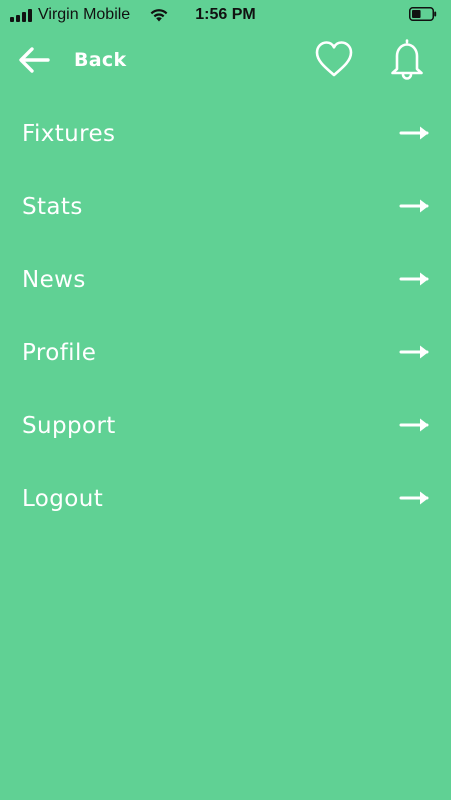 The image size is (451, 800). What do you see at coordinates (54, 280) in the screenshot?
I see `menu-item-label: News` at bounding box center [54, 280].